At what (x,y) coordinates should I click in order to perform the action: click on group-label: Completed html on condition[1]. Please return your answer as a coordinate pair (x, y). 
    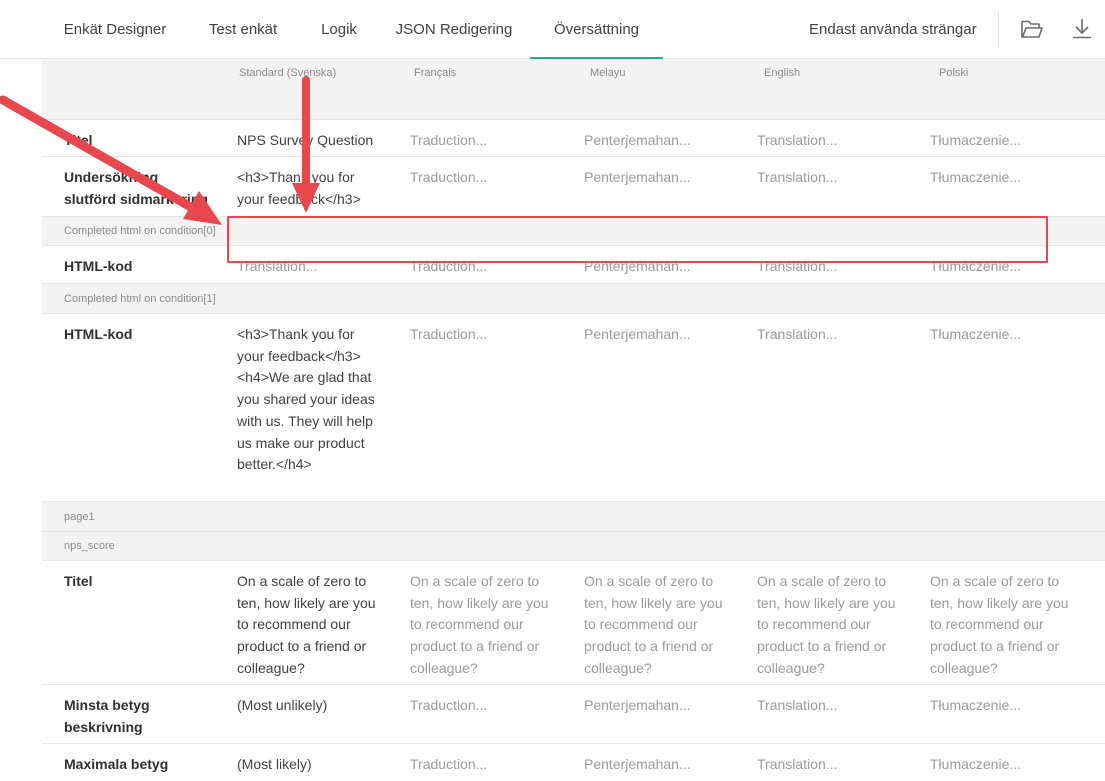
    Looking at the image, I should click on (140, 299).